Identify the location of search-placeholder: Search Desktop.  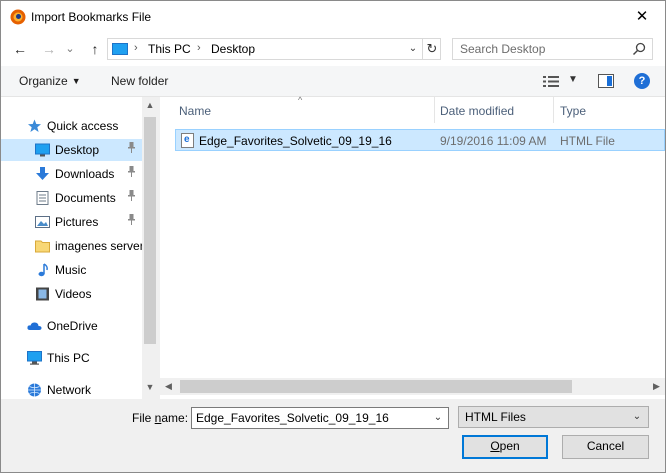
(503, 49).